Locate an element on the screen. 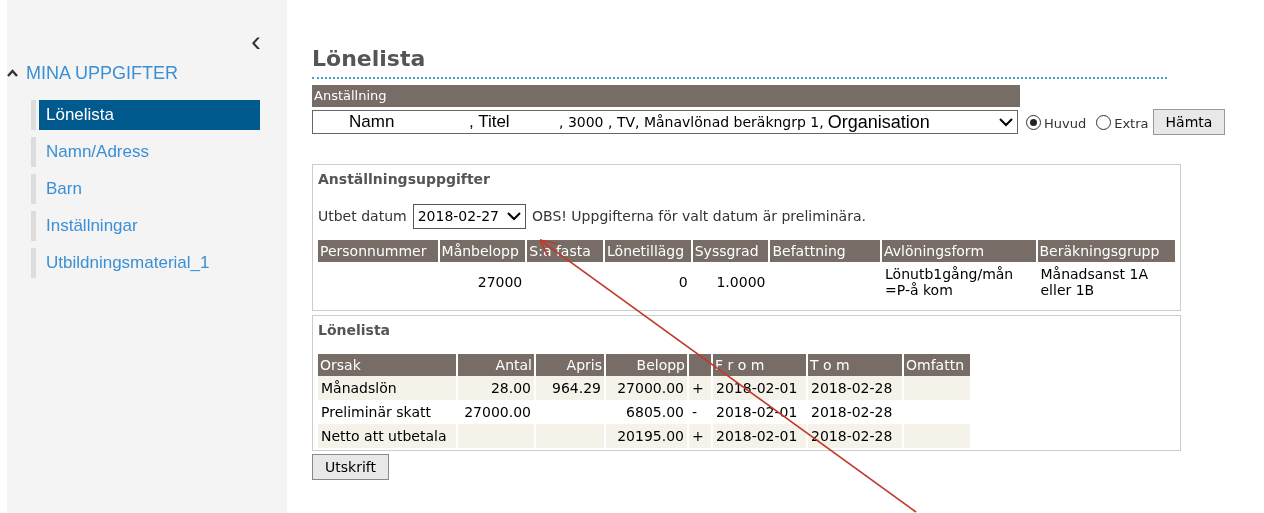 The width and height of the screenshot is (1264, 513). table-cell: 28.00 is located at coordinates (496, 388).